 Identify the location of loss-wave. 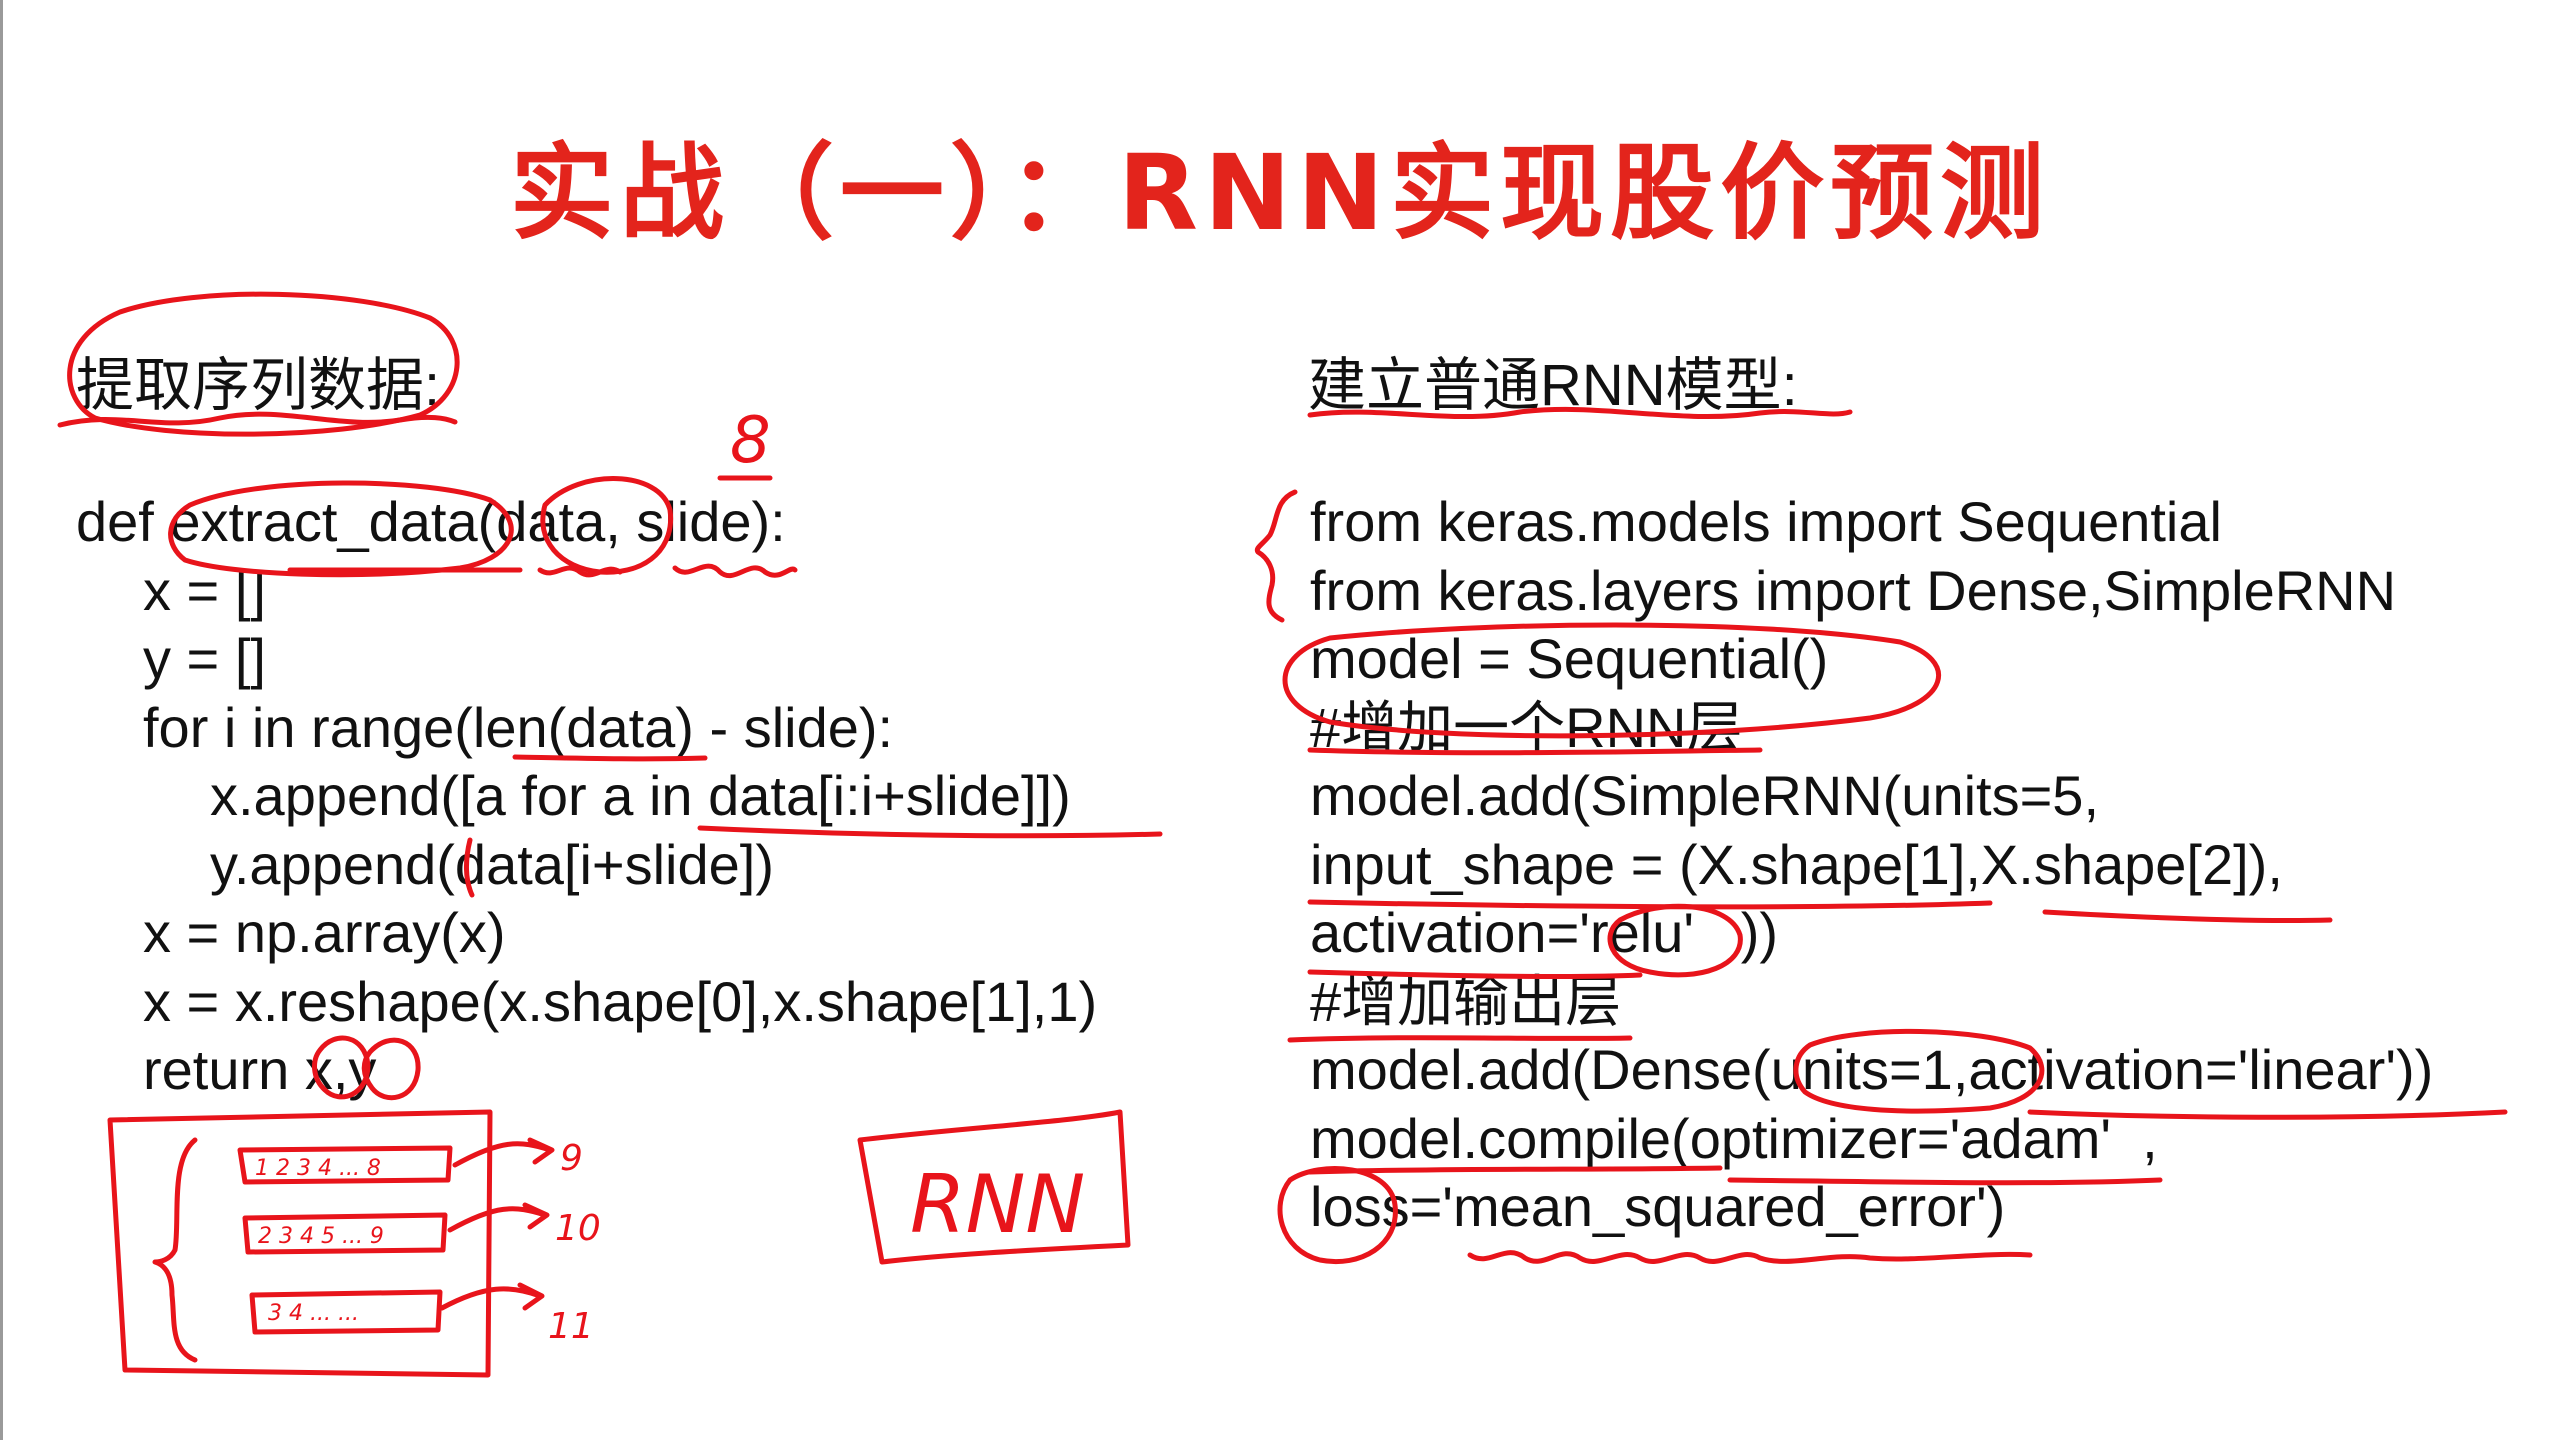
(1750, 1257).